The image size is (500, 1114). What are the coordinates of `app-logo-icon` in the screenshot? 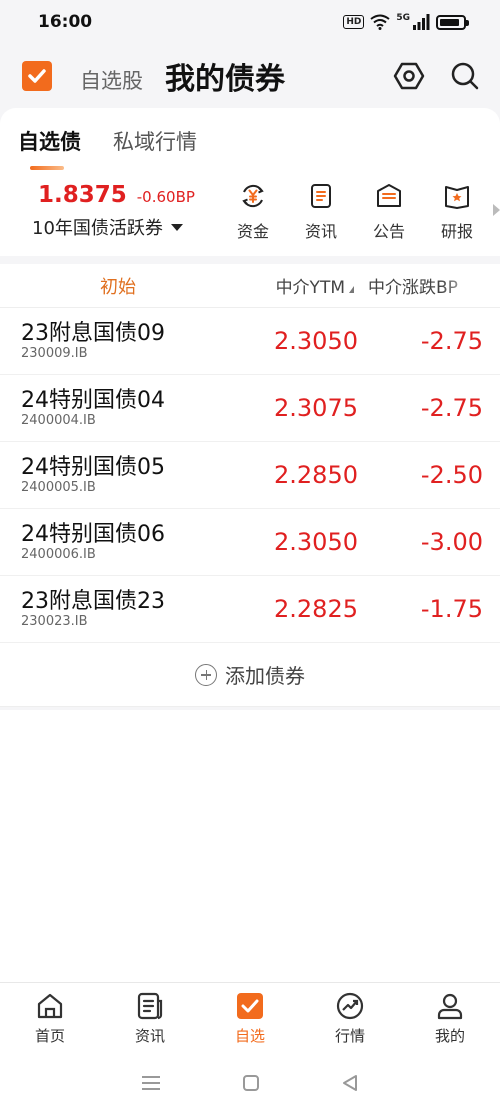 It's located at (37, 76).